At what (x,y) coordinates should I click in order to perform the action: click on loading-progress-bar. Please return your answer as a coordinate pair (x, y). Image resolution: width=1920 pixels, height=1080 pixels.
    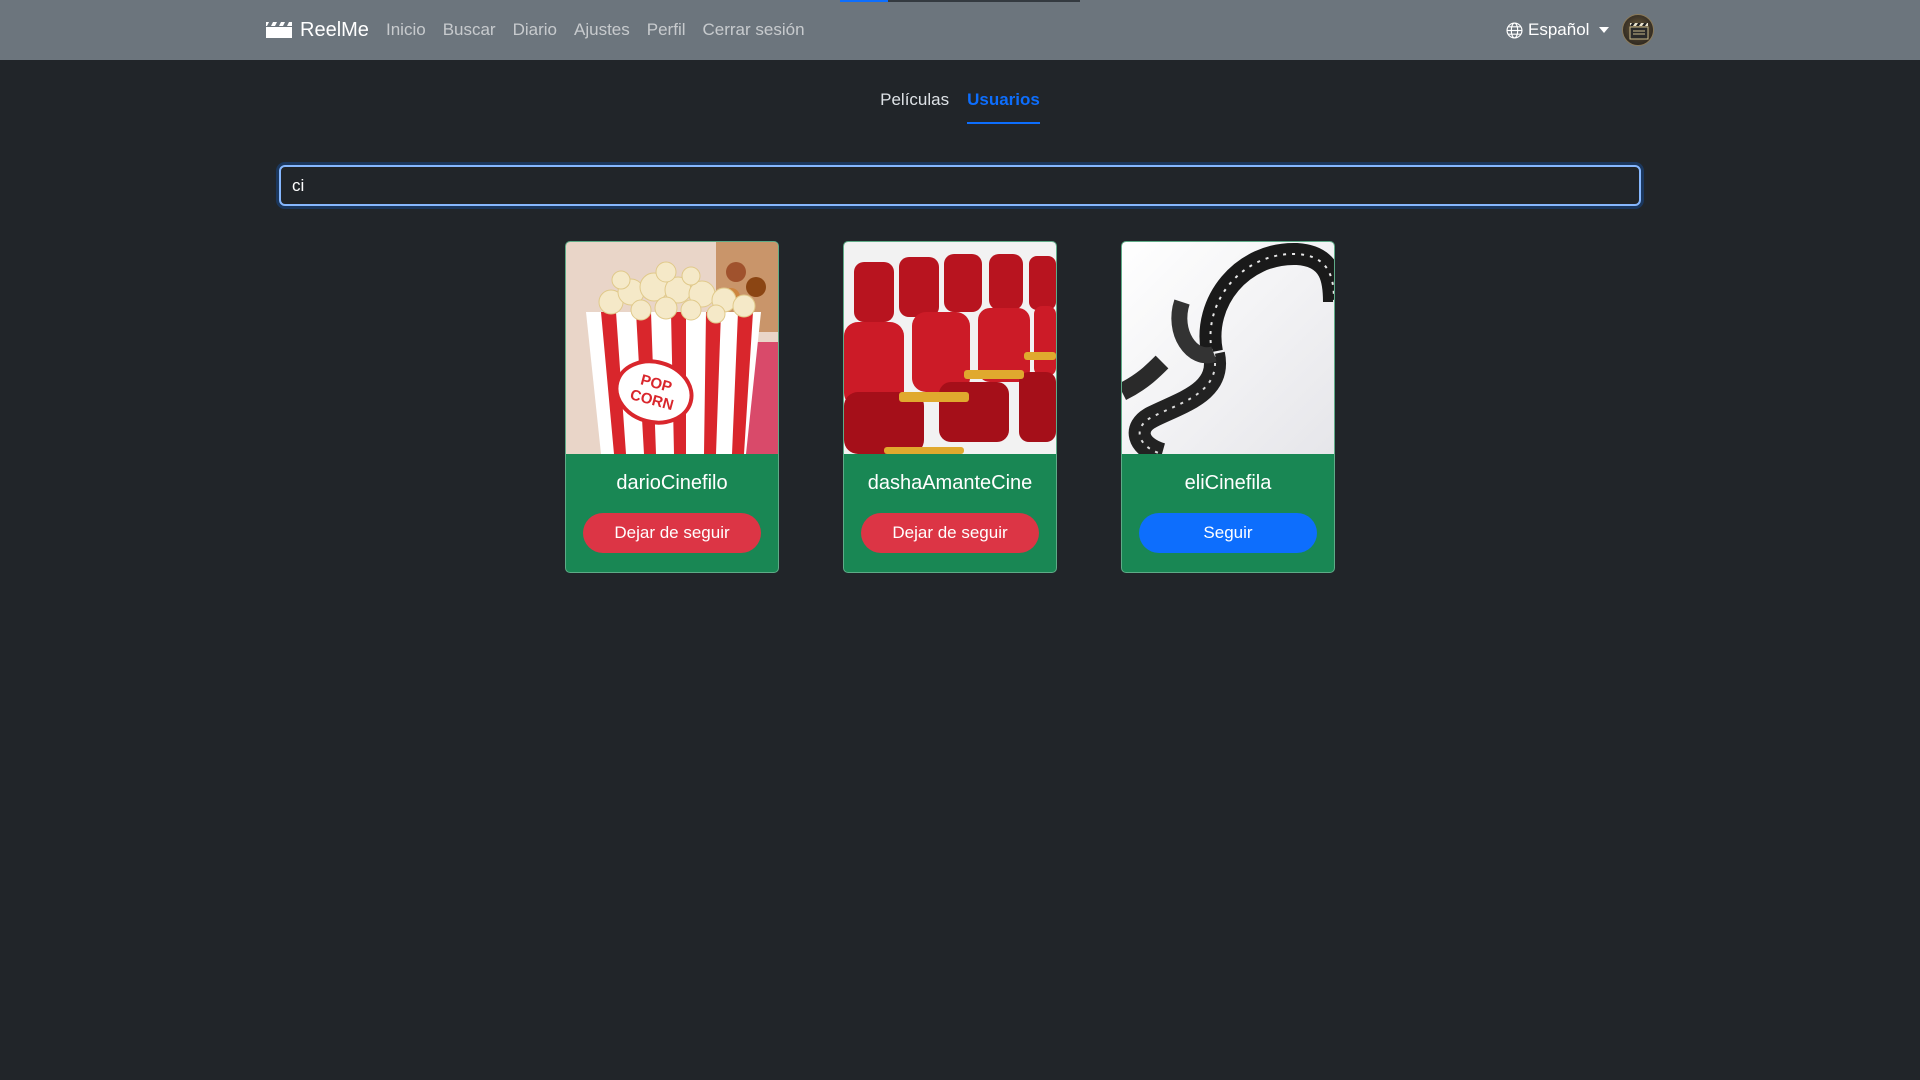
    Looking at the image, I should click on (960, 1).